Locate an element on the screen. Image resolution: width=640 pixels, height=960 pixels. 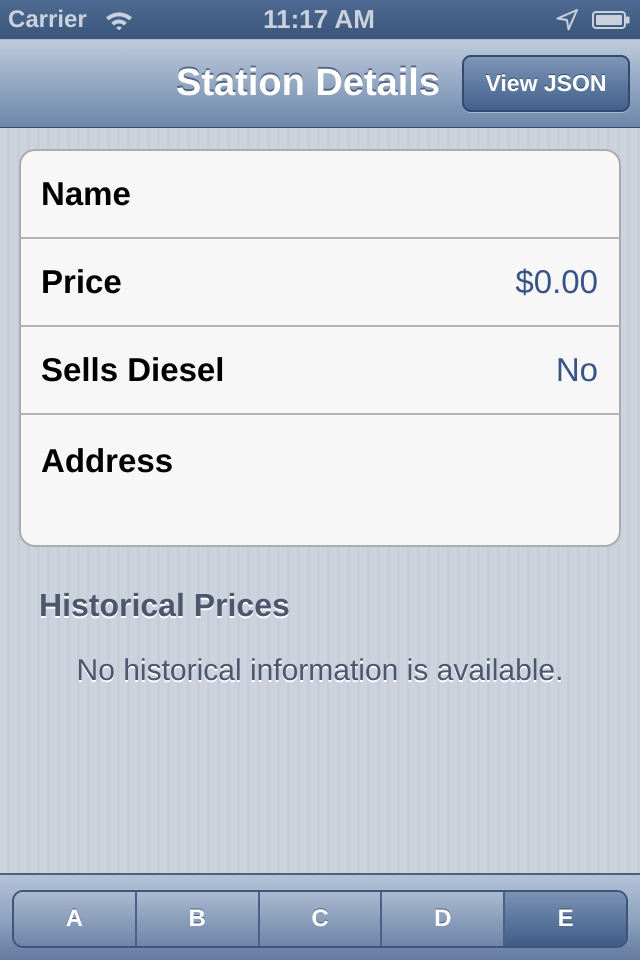
field-label: Price is located at coordinates (81, 282).